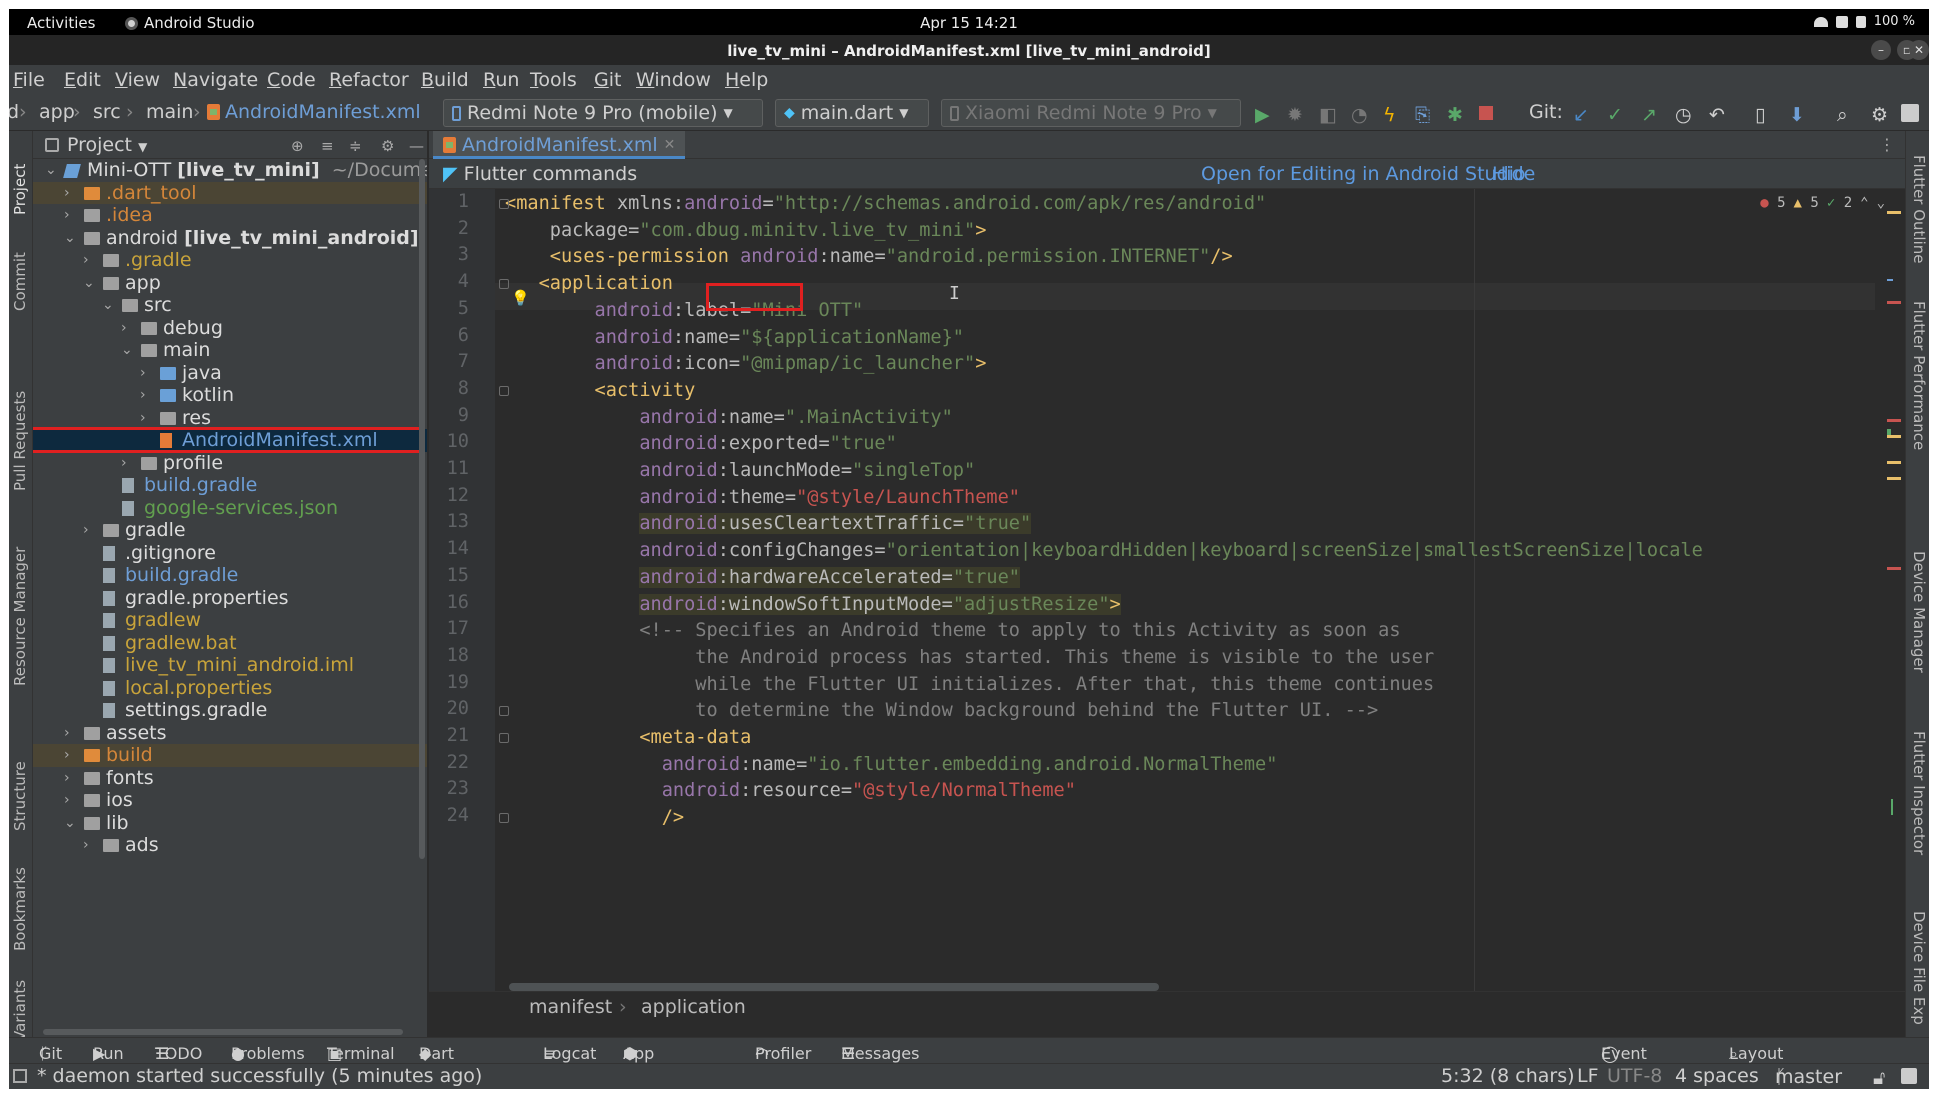 This screenshot has width=1938, height=1098. Describe the element at coordinates (673, 80) in the screenshot. I see `menu-window: Window` at that location.